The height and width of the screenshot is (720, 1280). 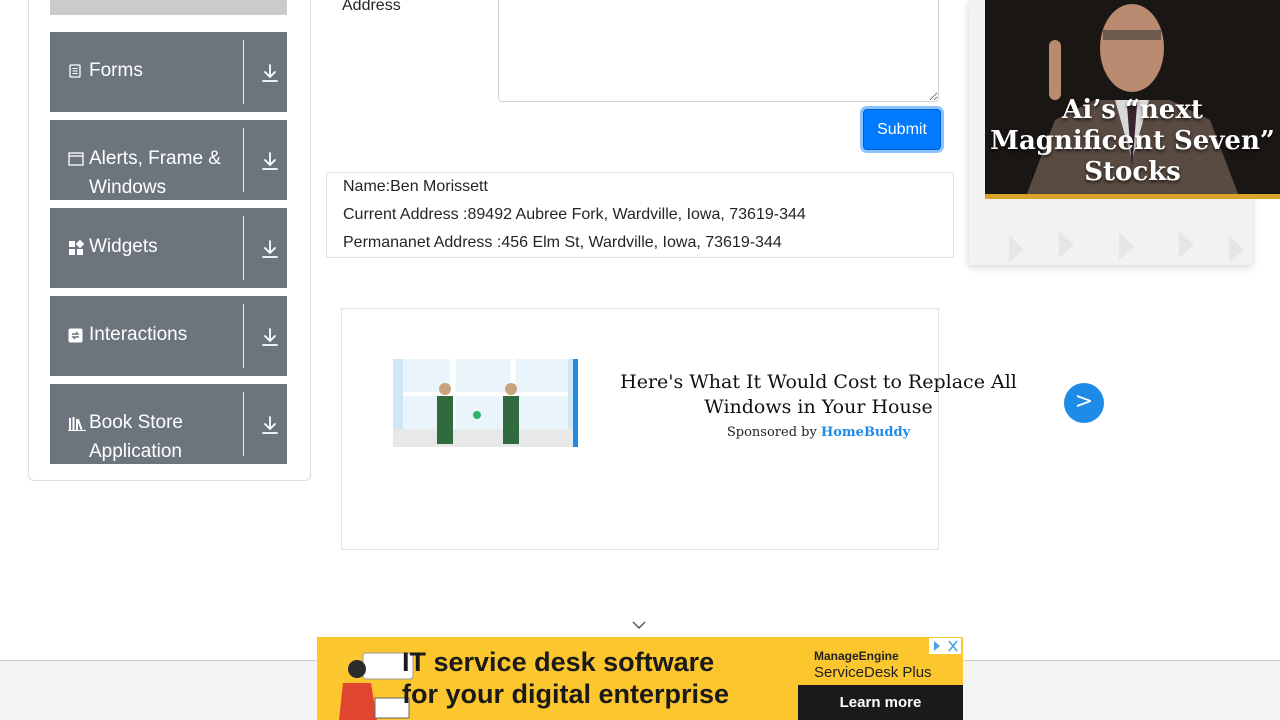 What do you see at coordinates (123, 246) in the screenshot?
I see `group-title-widgets: Widgets` at bounding box center [123, 246].